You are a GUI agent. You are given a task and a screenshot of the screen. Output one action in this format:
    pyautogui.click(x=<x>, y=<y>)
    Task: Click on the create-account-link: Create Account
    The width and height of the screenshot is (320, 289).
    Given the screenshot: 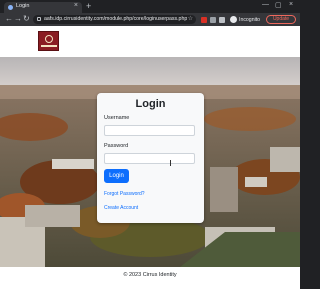 What is the action you would take?
    pyautogui.click(x=121, y=208)
    